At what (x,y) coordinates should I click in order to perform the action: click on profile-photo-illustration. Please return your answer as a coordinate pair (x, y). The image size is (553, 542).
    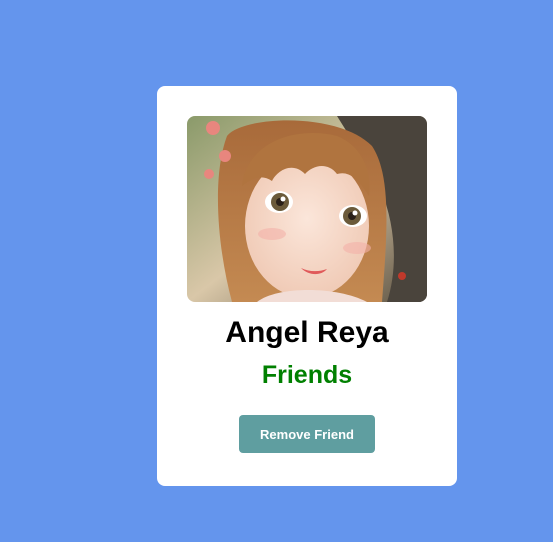
    Looking at the image, I should click on (307, 209).